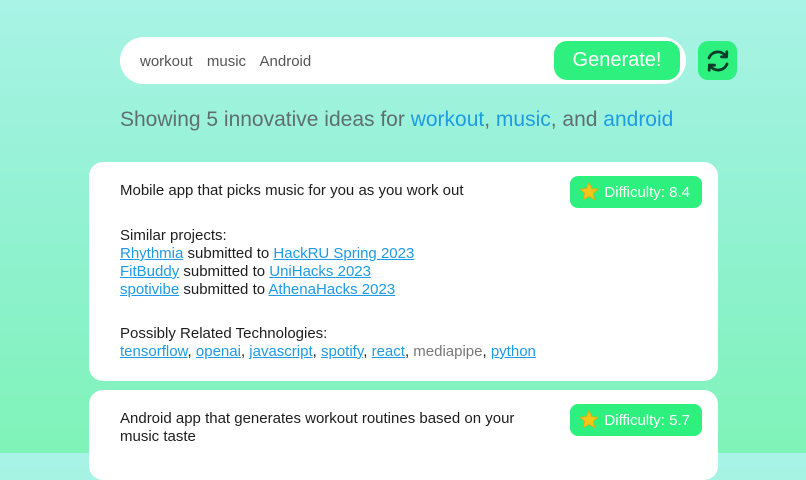 Image resolution: width=806 pixels, height=480 pixels. I want to click on hackathon-link: UniHacks 2023, so click(320, 271).